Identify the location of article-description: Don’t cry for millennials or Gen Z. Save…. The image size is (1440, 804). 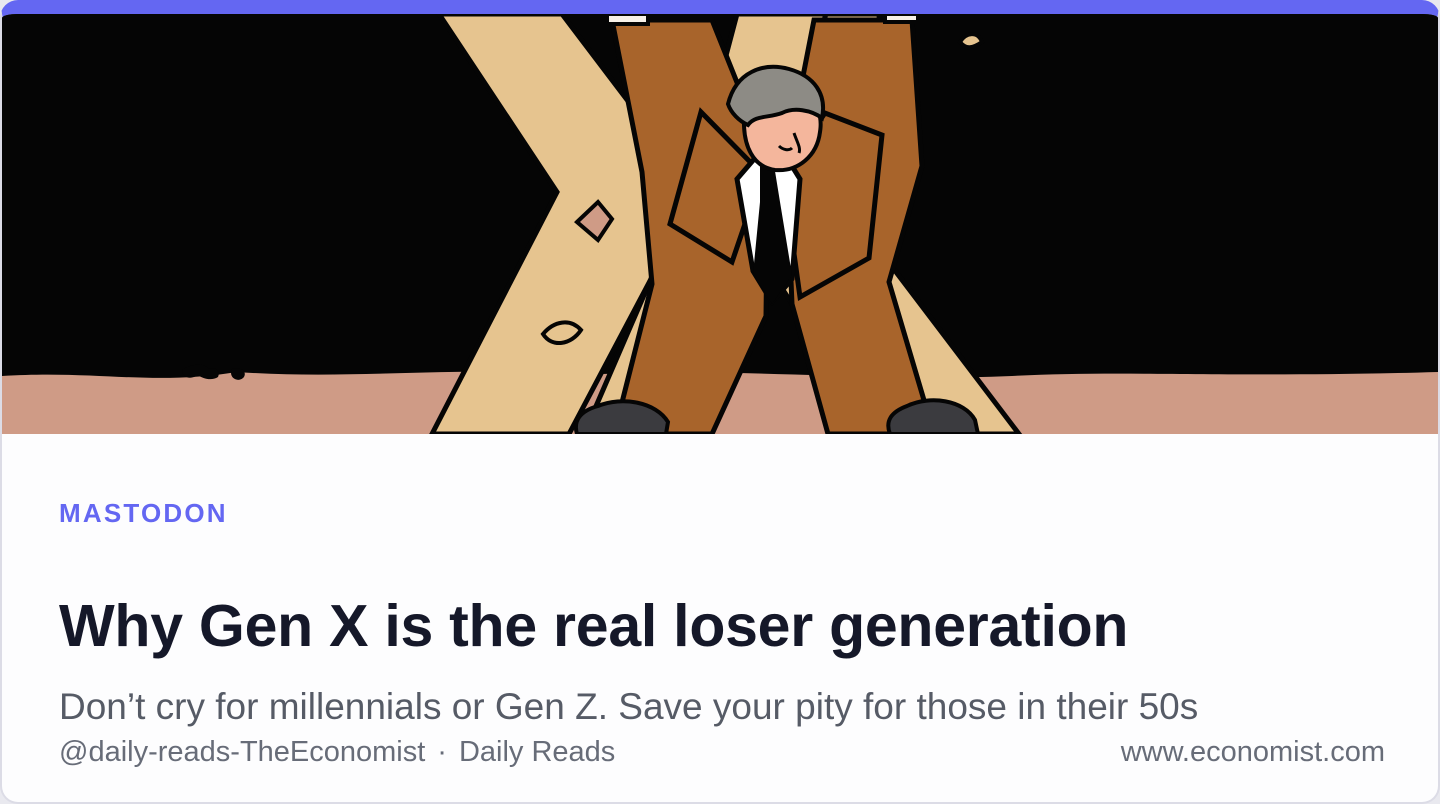
(629, 706).